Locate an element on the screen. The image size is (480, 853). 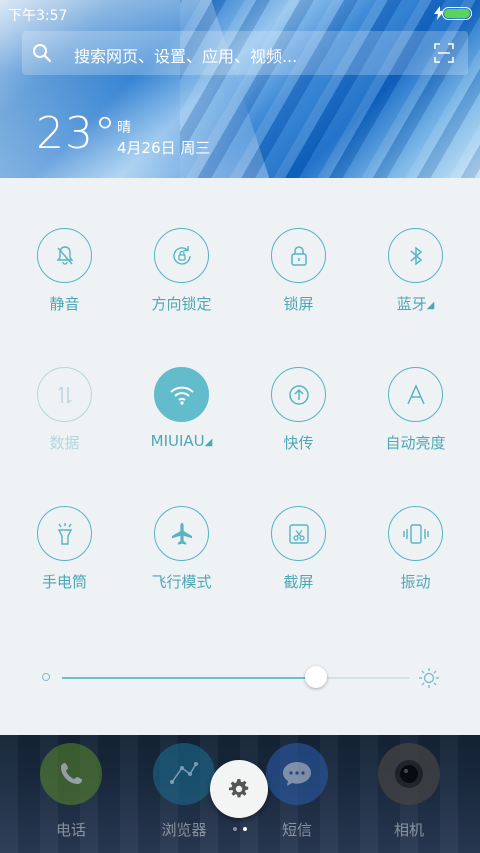
browser-icon is located at coordinates (184, 774).